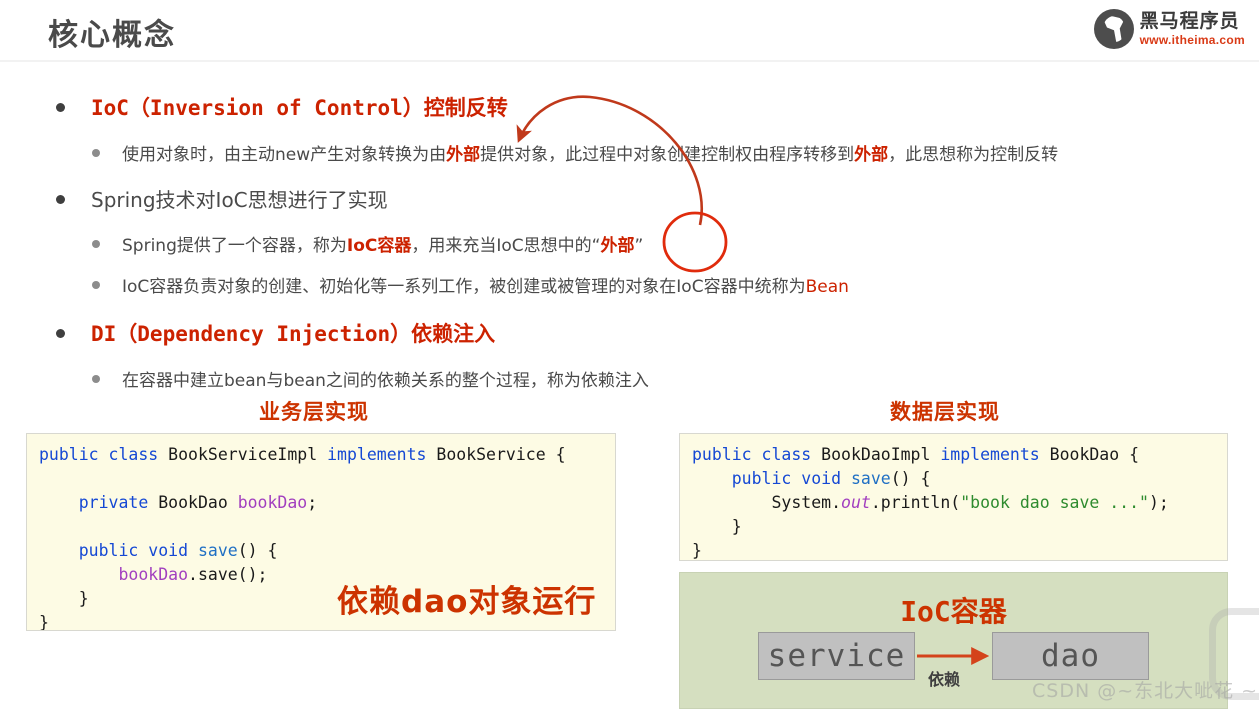  I want to click on ioc-detail-part2: 提供对象，此过程中对象创建控制权由程序转移到, so click(667, 155).